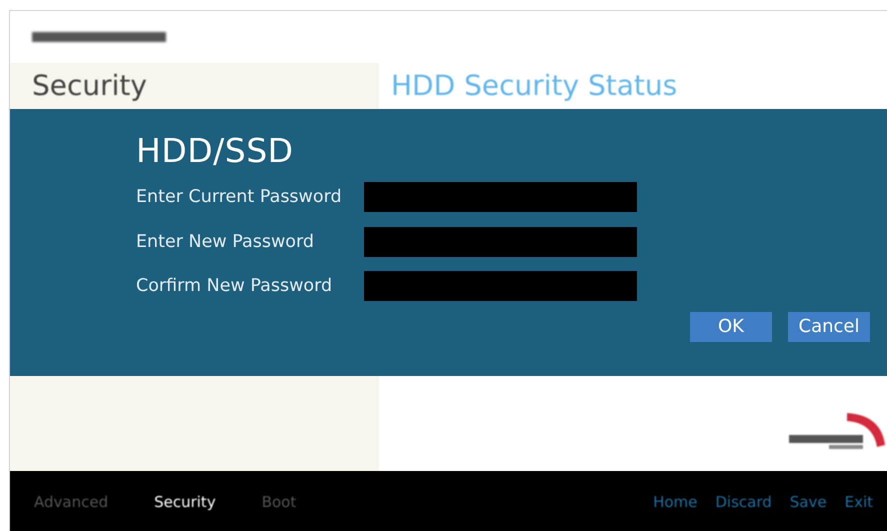 The width and height of the screenshot is (887, 531). What do you see at coordinates (226, 242) in the screenshot?
I see `field-label: Enter New Password` at bounding box center [226, 242].